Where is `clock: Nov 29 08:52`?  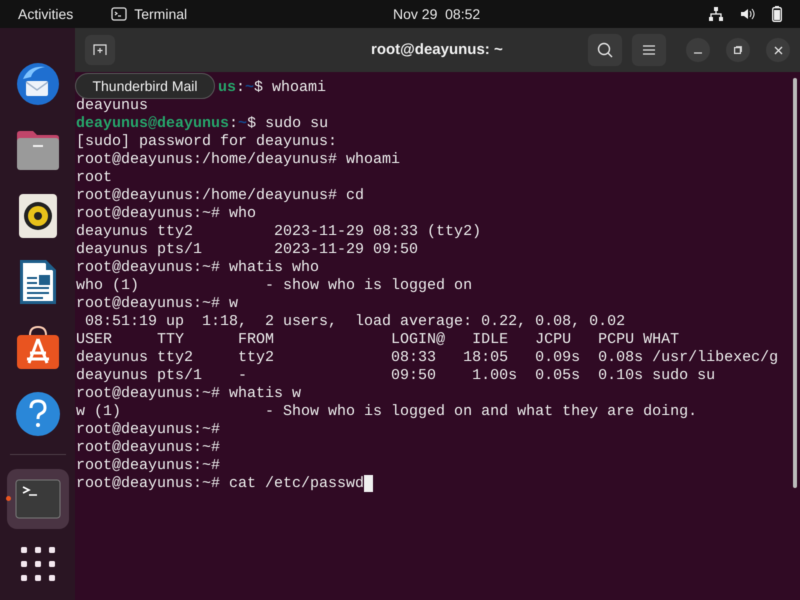
clock: Nov 29 08:52 is located at coordinates (436, 14).